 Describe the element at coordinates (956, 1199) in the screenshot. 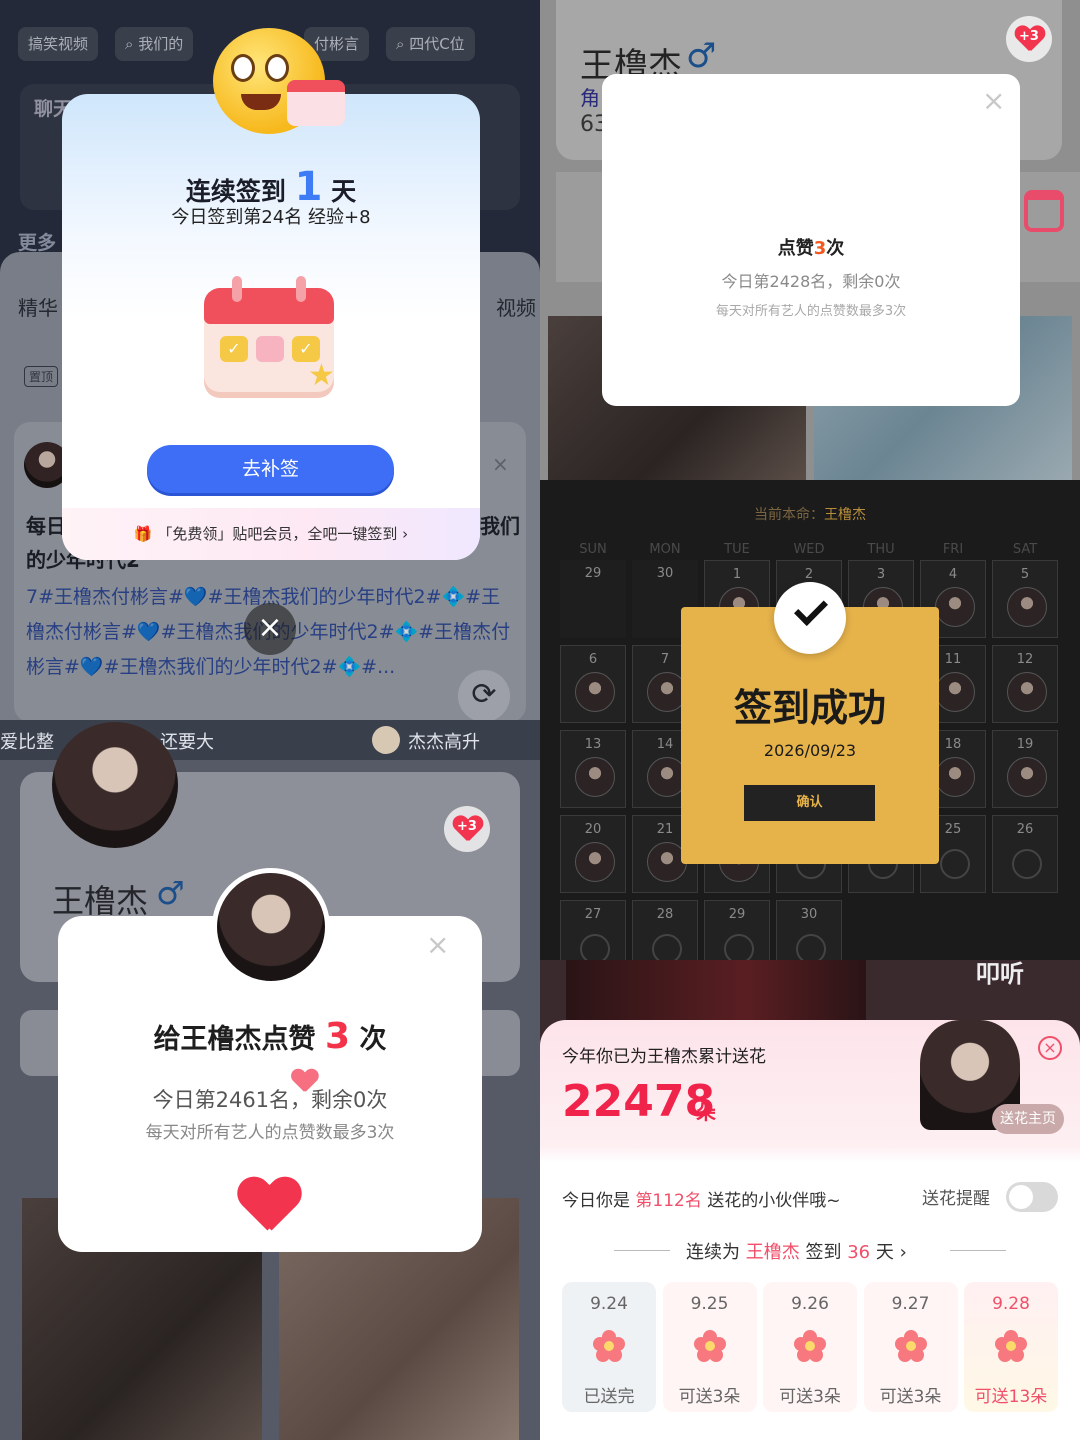

I see `remind-label: 送花提醒` at that location.